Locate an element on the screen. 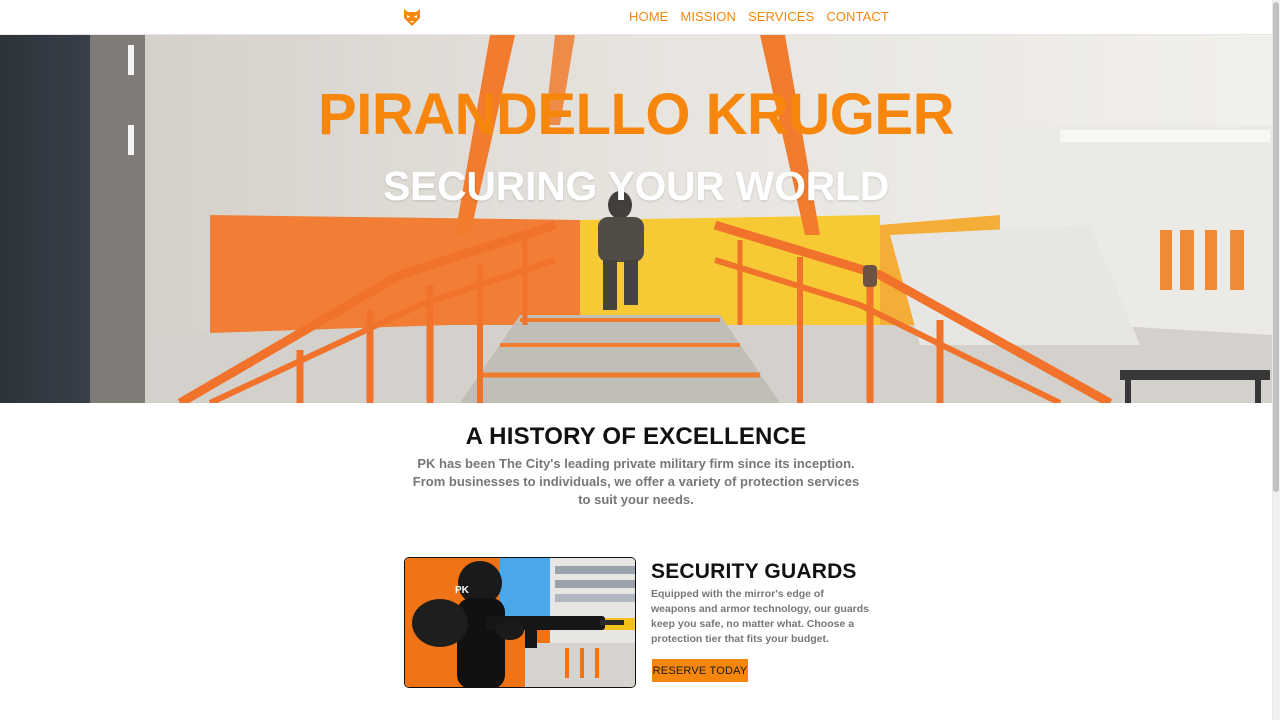 This screenshot has width=1280, height=720. nav-link-mission: MISSION is located at coordinates (708, 17).